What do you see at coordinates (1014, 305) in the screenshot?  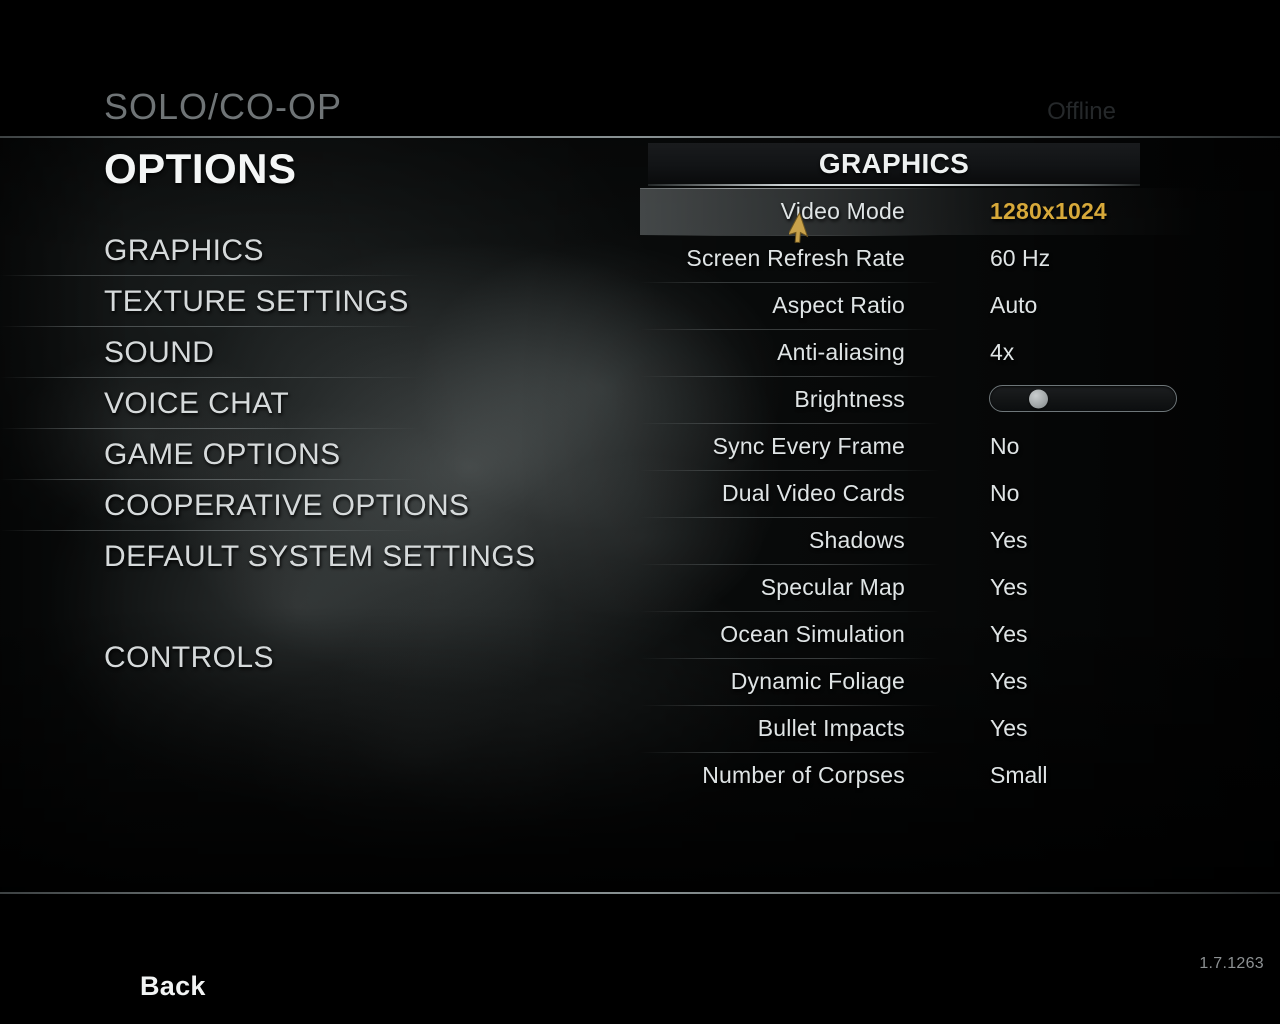 I see `setting-value: Auto` at bounding box center [1014, 305].